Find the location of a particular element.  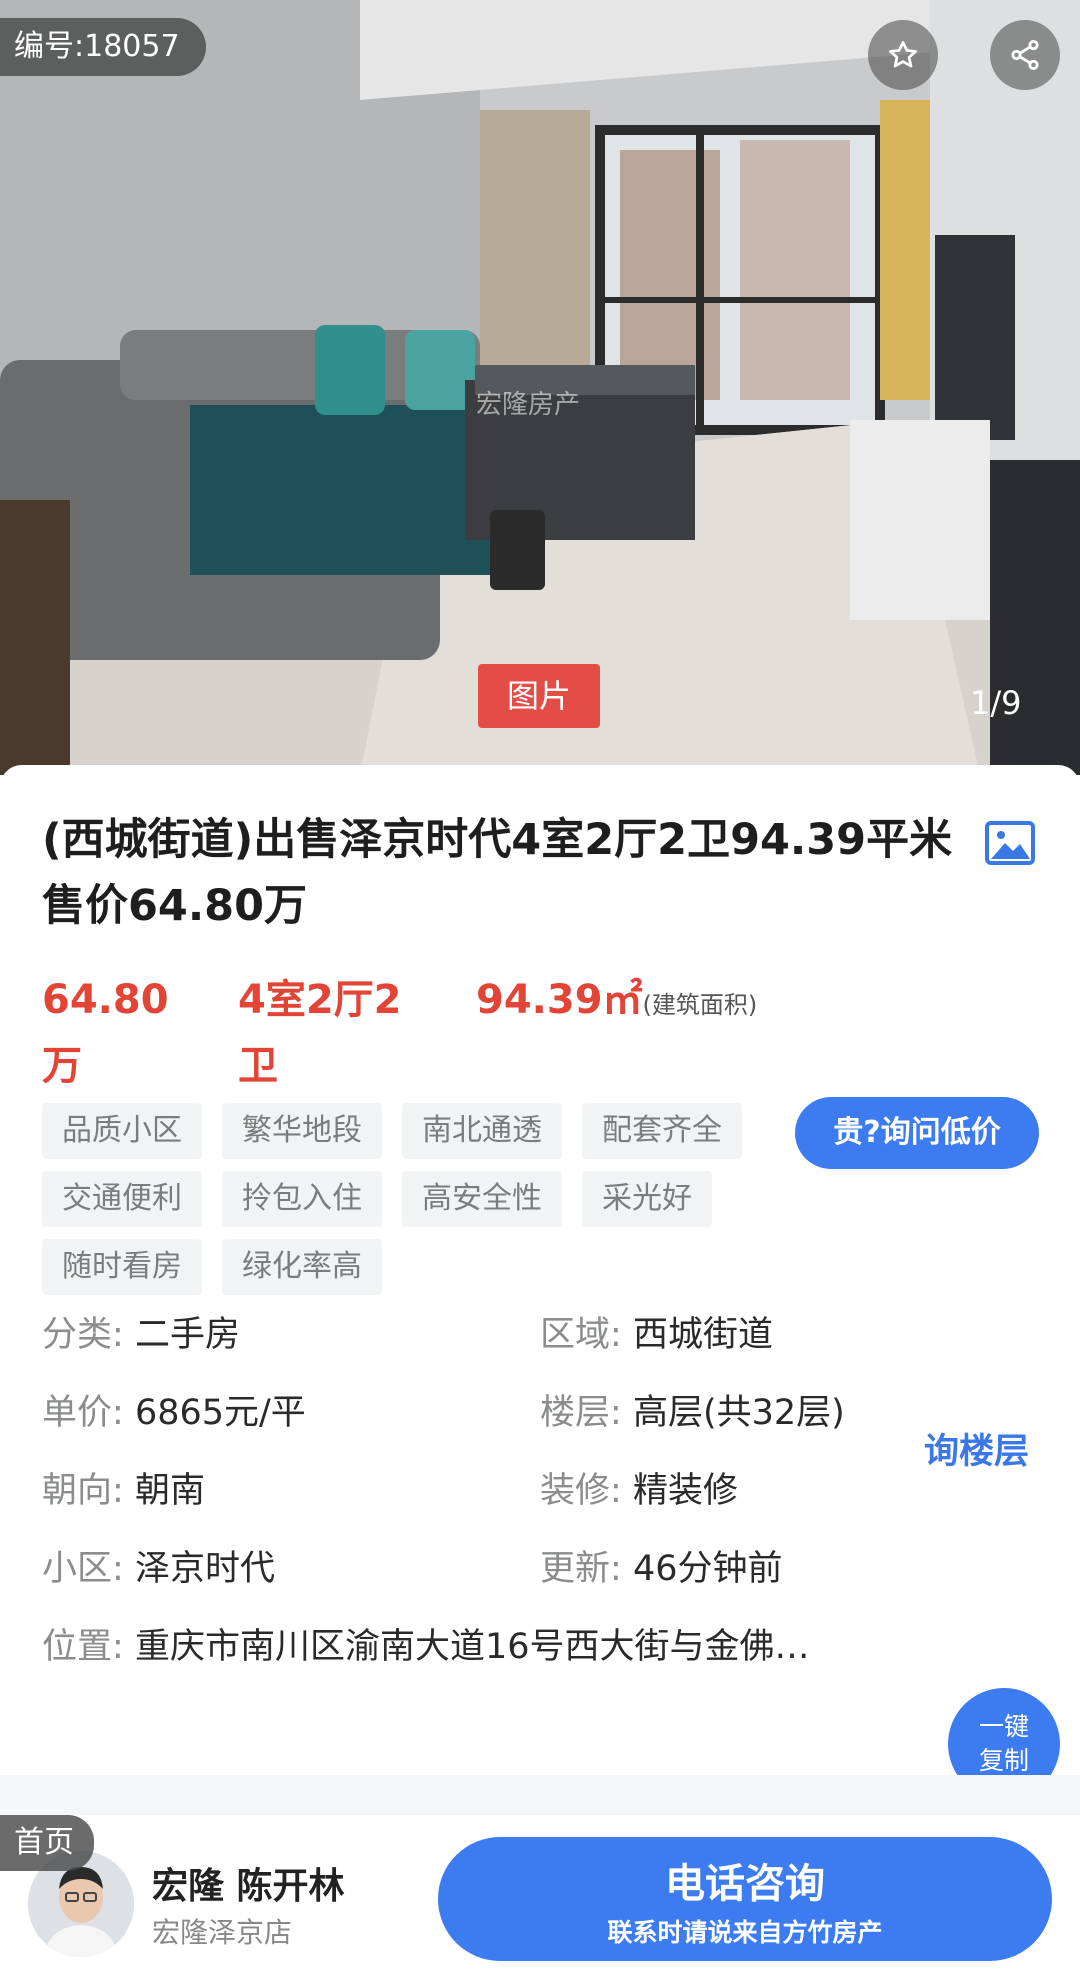

star-icon is located at coordinates (903, 54).